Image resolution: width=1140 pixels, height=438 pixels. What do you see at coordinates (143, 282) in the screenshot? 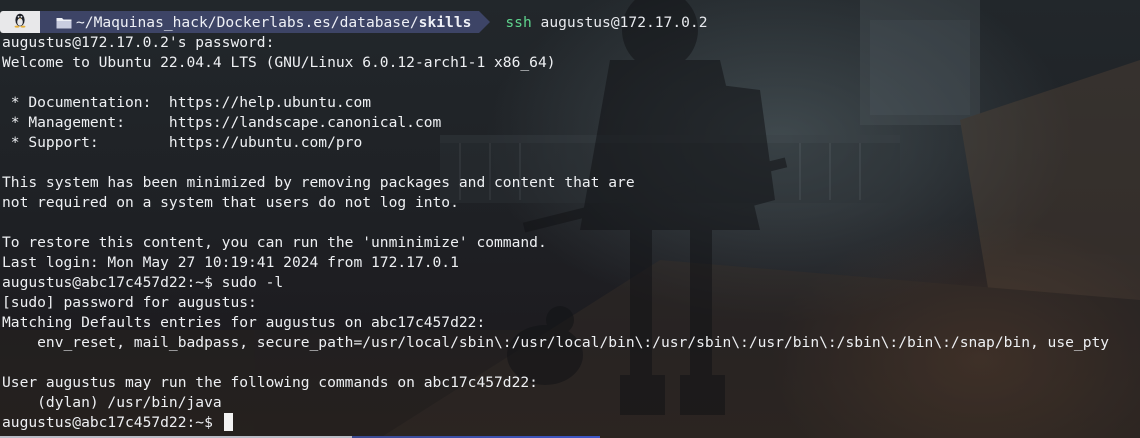
I see `output-line: augustus@abc17c457d22:~$ sudo -l` at bounding box center [143, 282].